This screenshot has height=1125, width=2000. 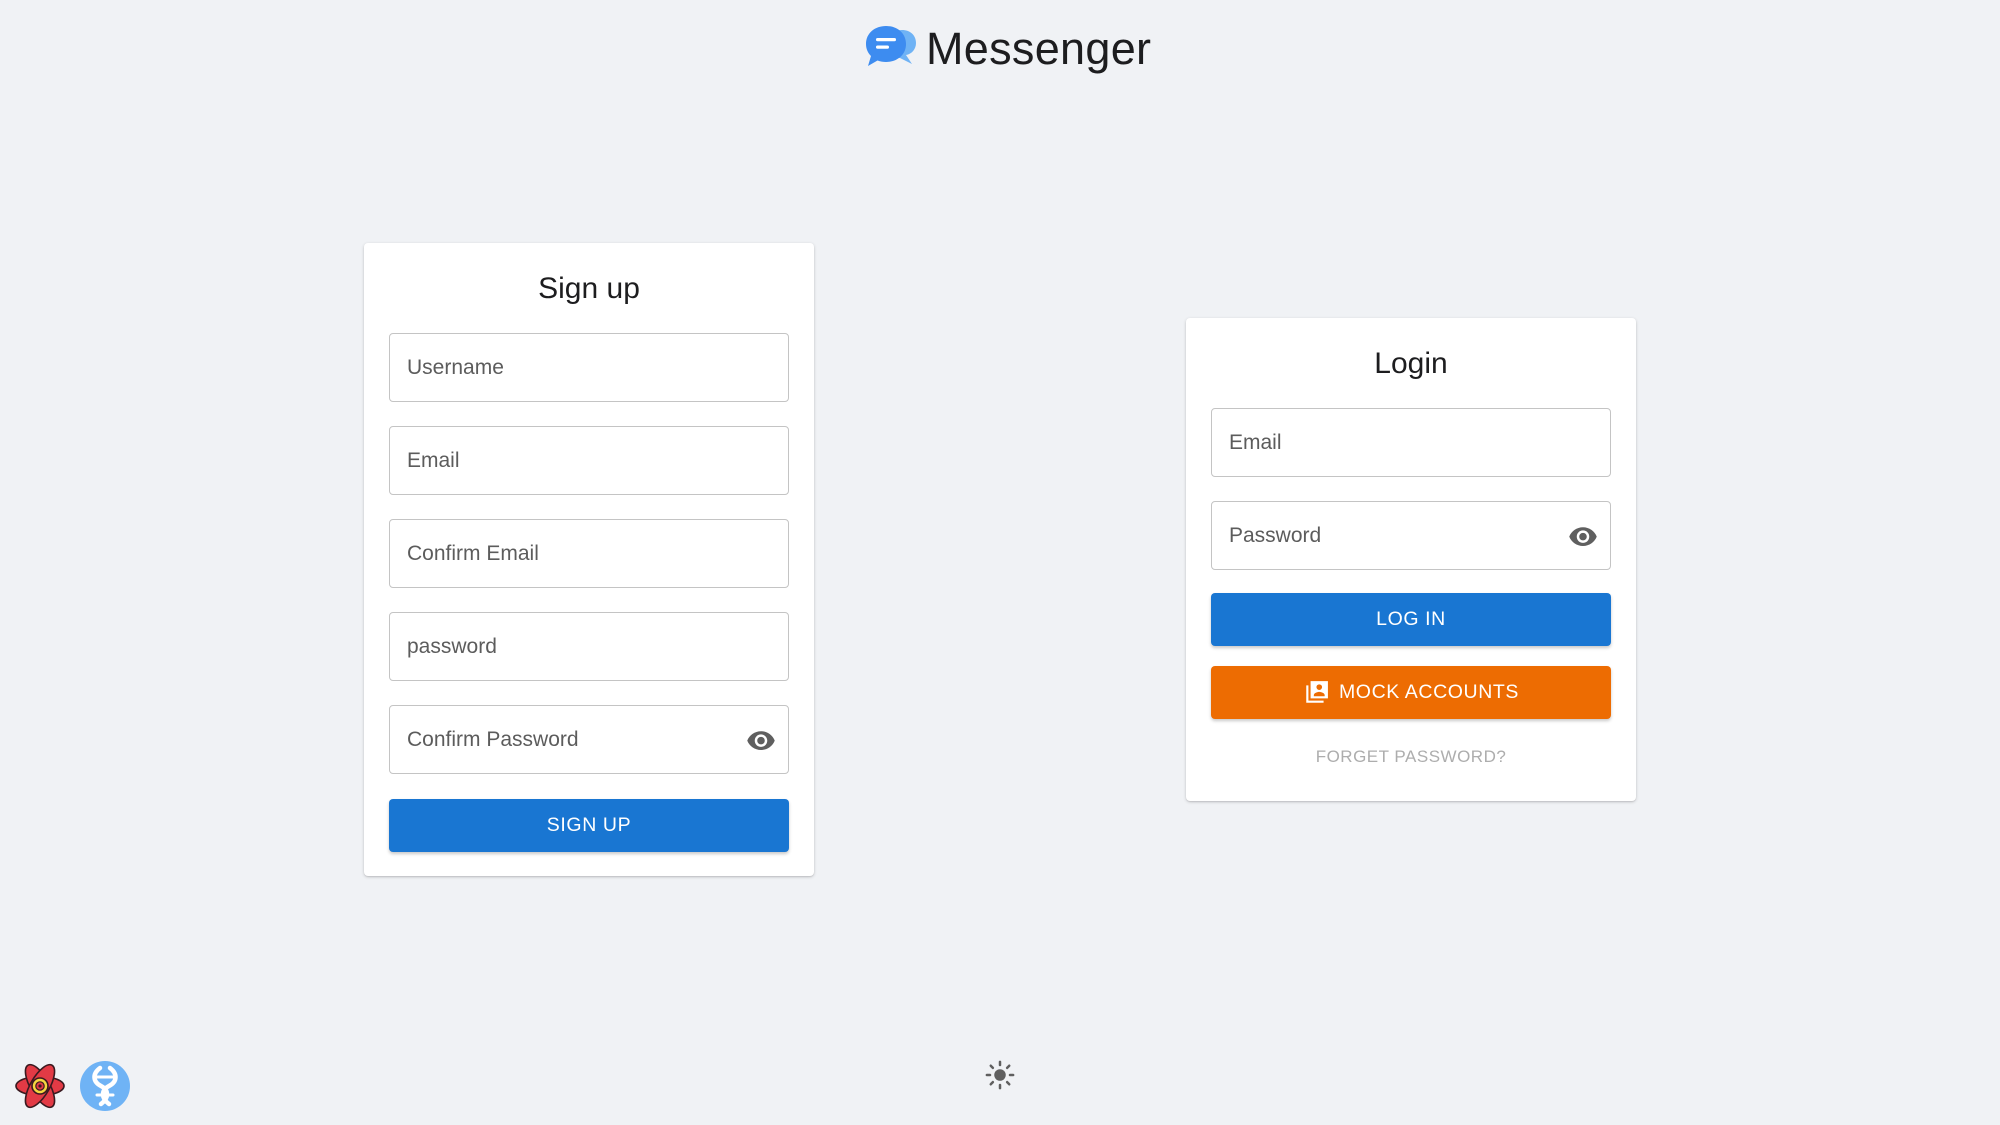 I want to click on signup-username-input, so click(x=572, y=367).